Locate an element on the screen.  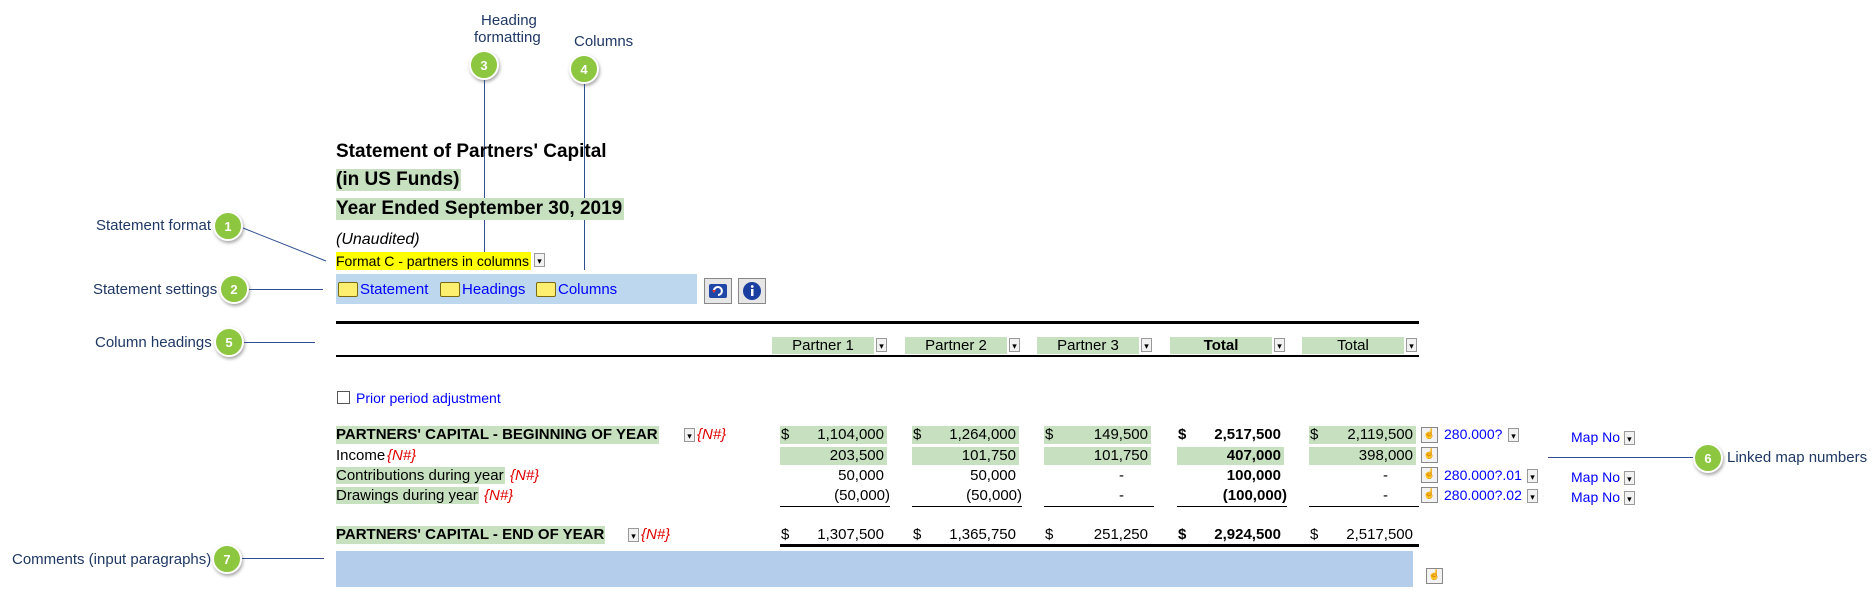
settings-statement-link: Statement is located at coordinates (383, 289).